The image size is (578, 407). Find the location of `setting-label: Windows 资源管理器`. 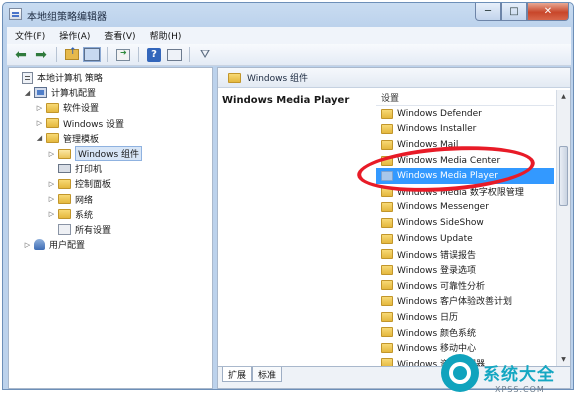

setting-label: Windows 资源管理器 is located at coordinates (441, 362).